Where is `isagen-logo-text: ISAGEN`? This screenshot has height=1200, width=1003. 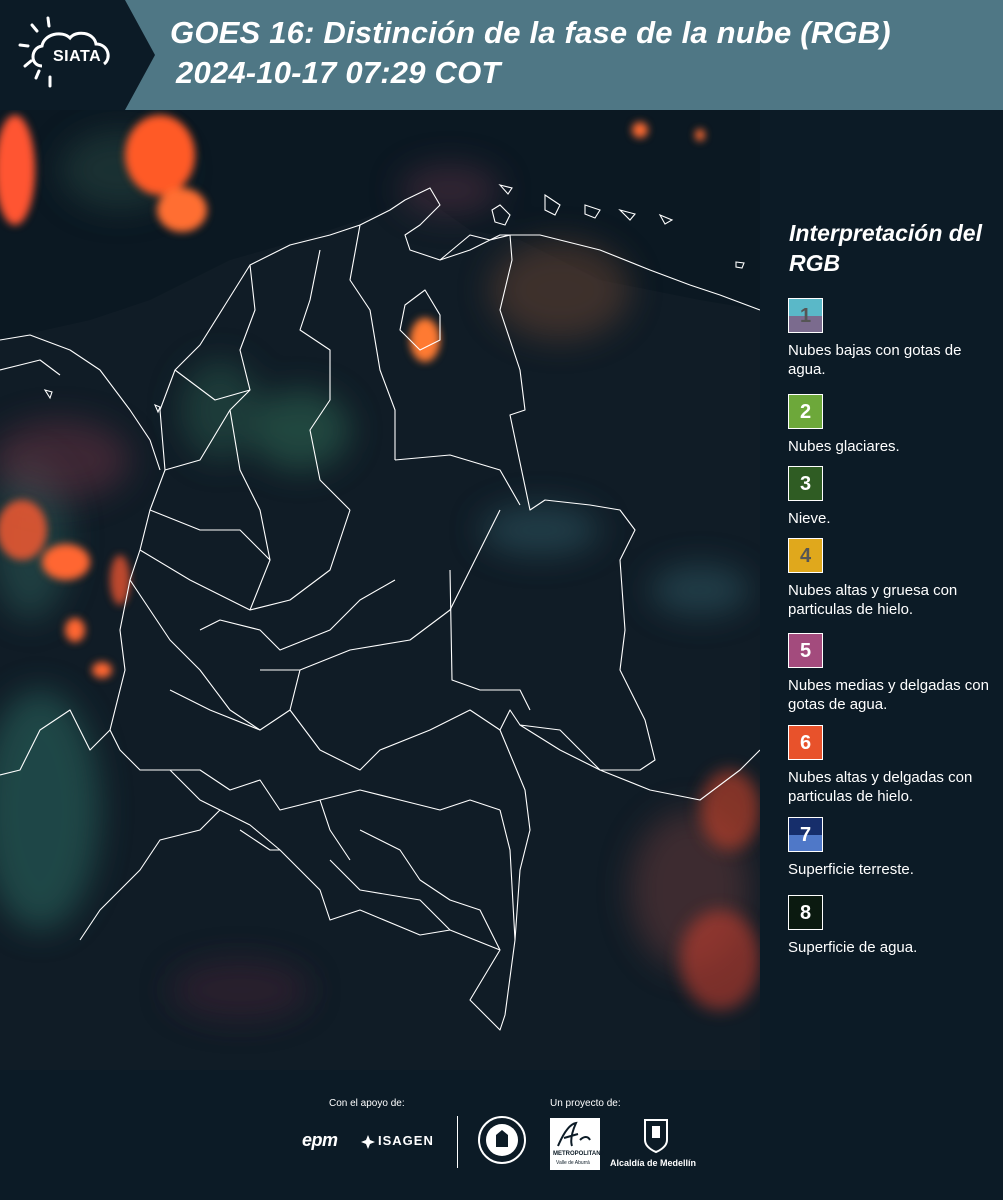 isagen-logo-text: ISAGEN is located at coordinates (406, 1140).